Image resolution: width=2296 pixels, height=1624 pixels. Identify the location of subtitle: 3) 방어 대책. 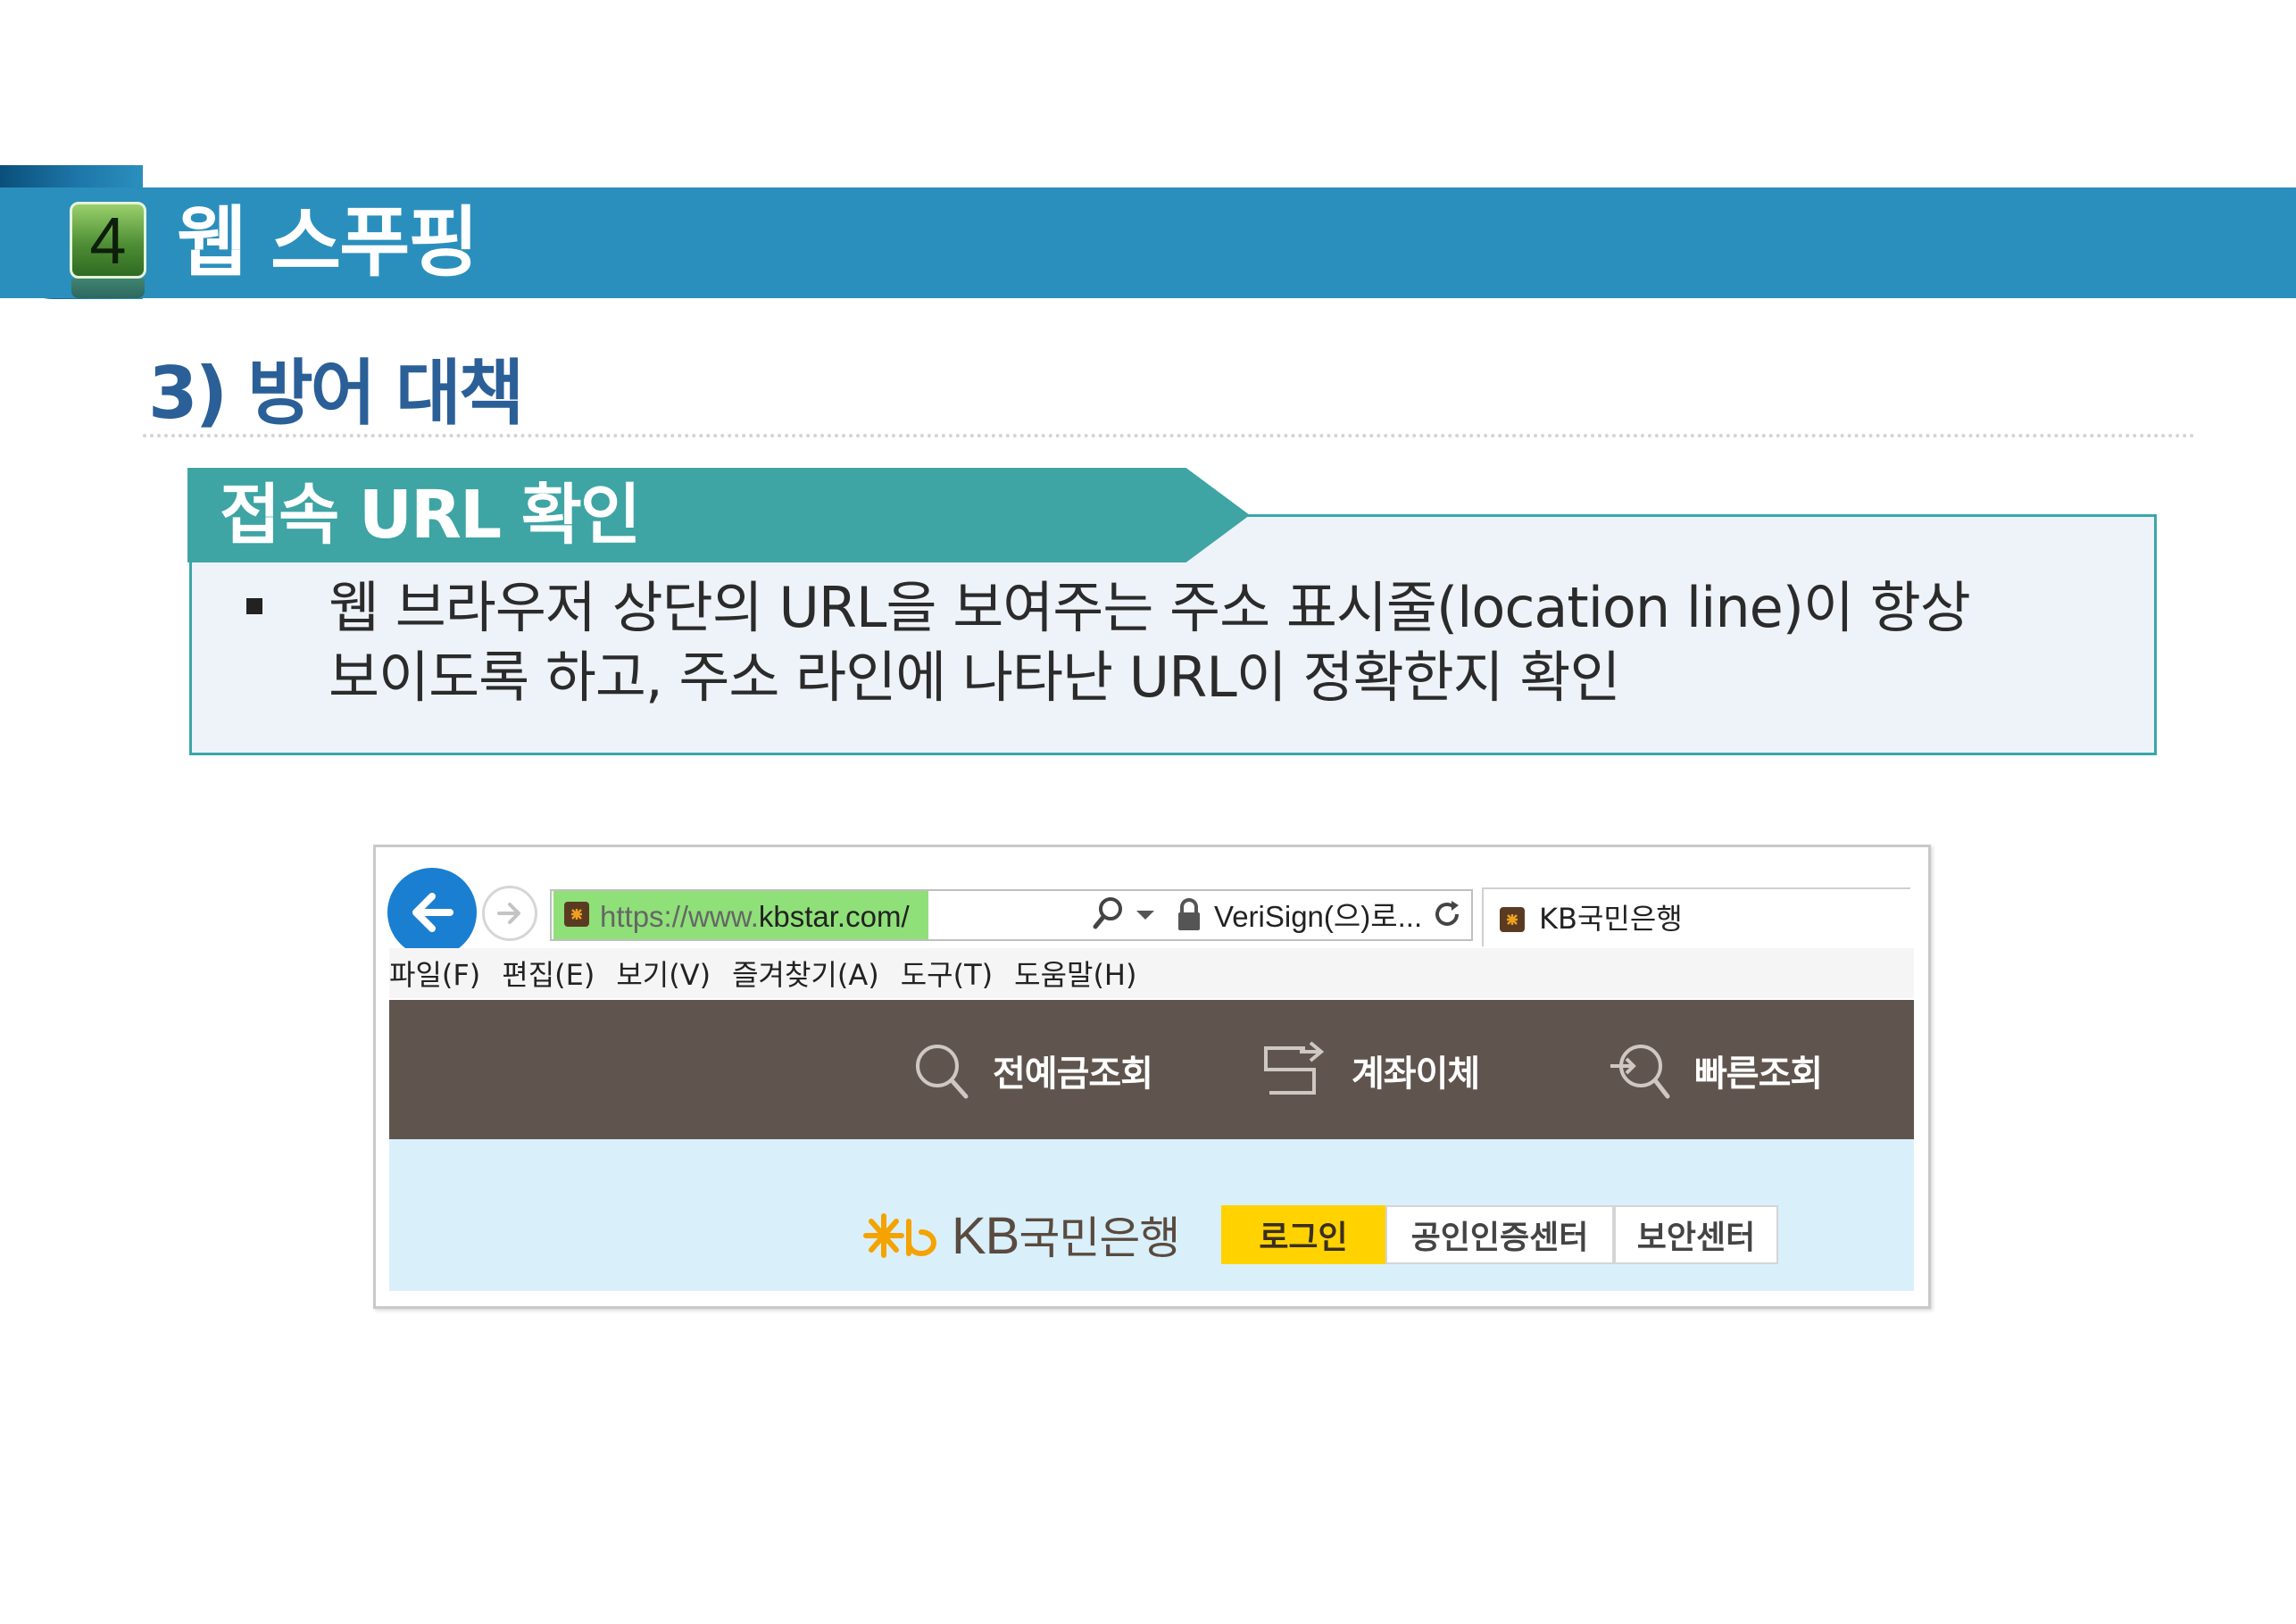
(336, 393).